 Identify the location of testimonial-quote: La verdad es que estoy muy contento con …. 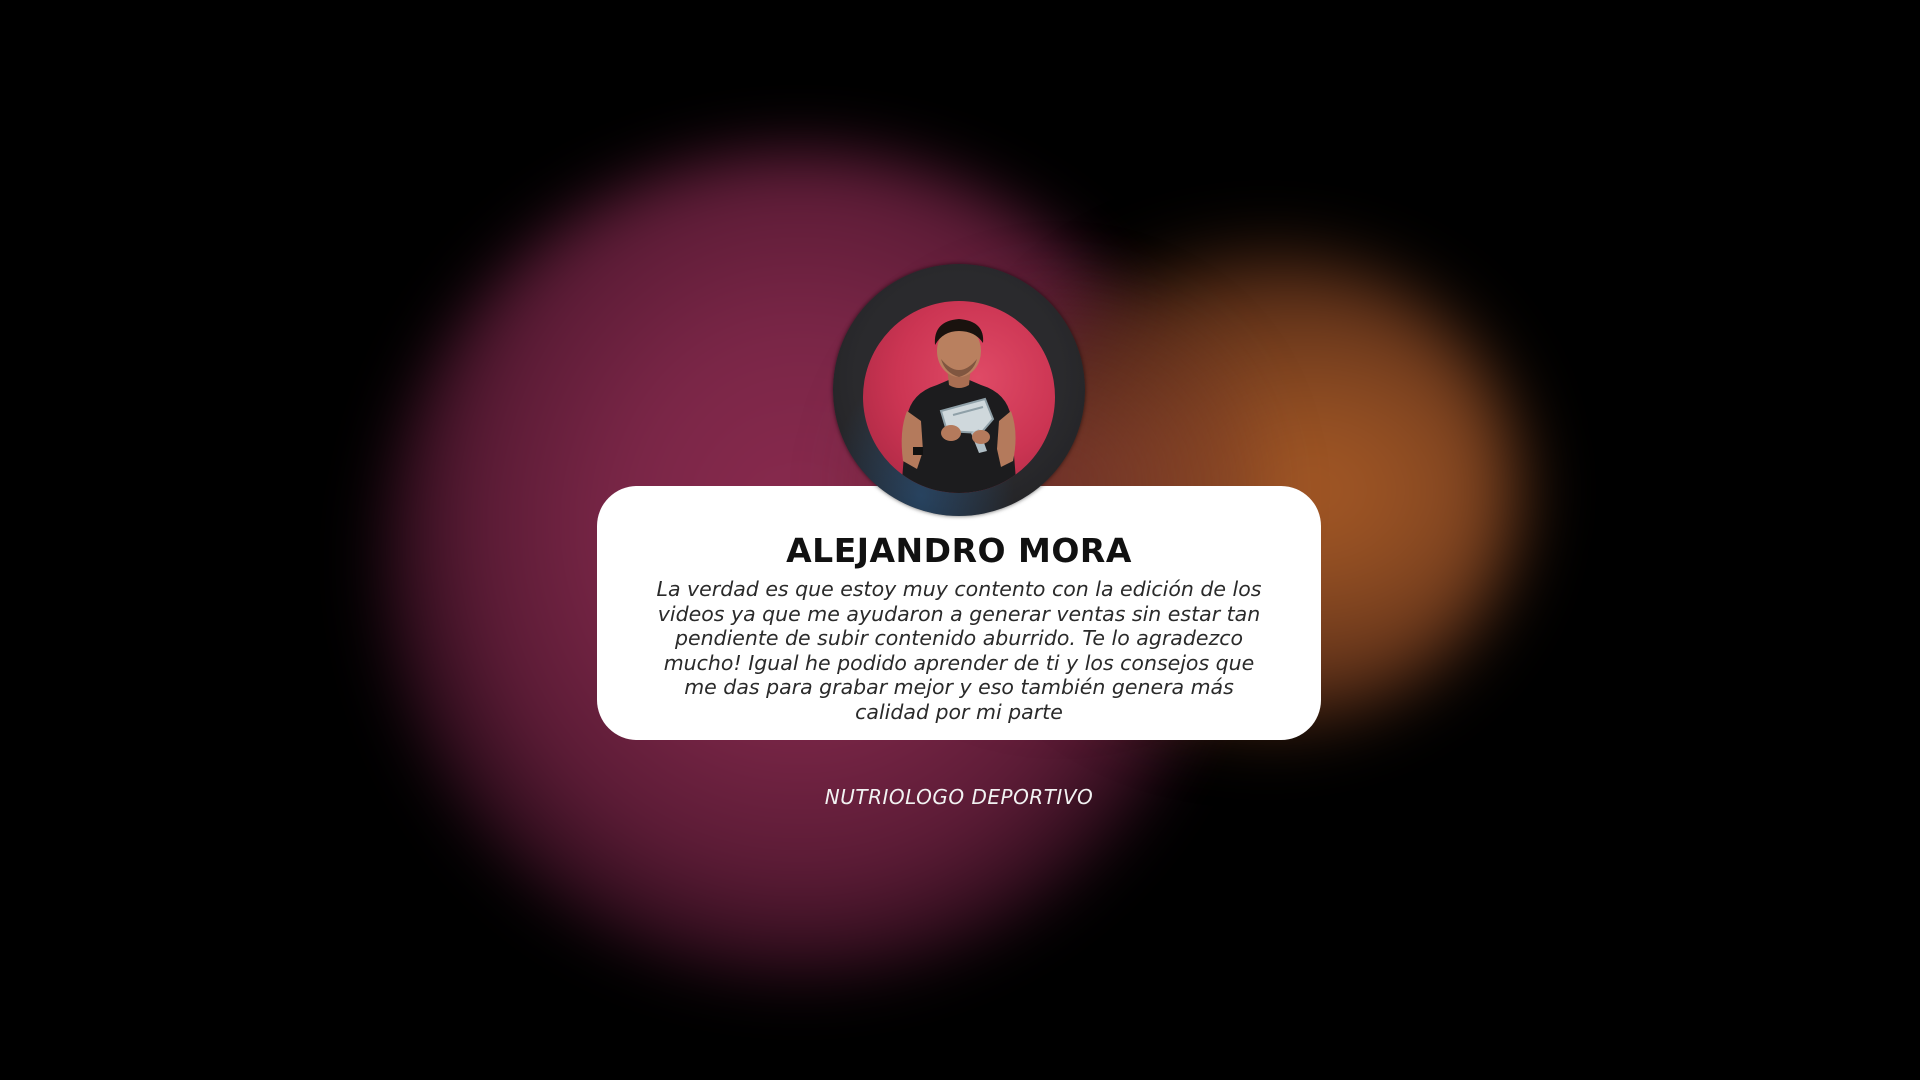
(959, 650).